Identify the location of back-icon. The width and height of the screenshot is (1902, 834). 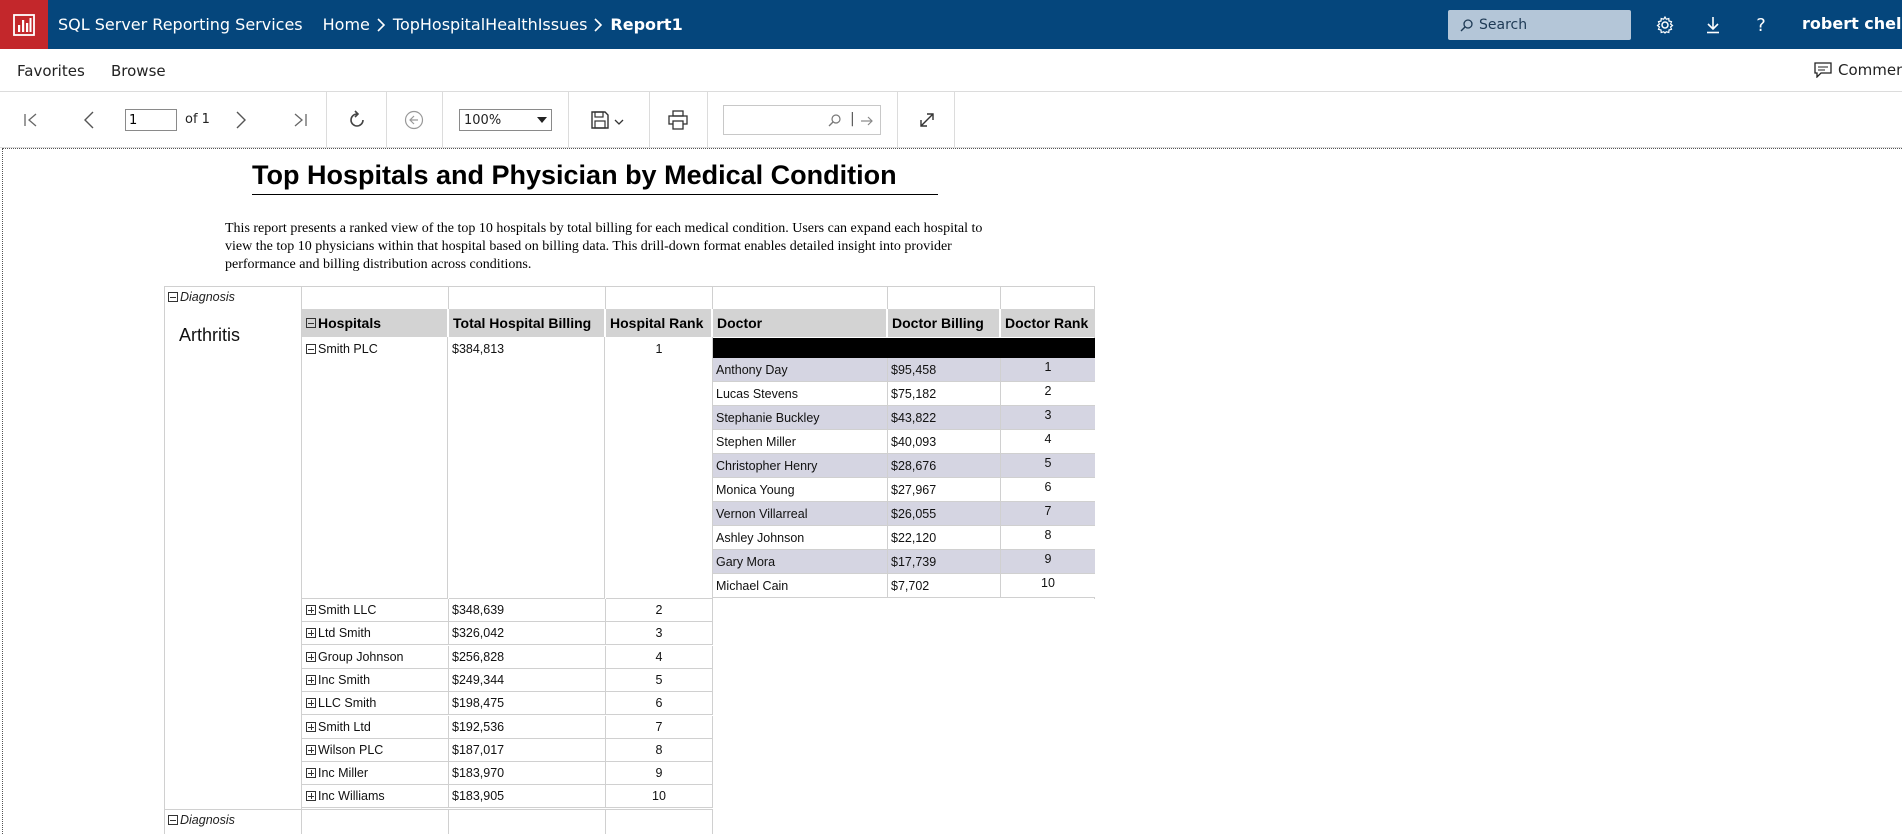
(414, 120).